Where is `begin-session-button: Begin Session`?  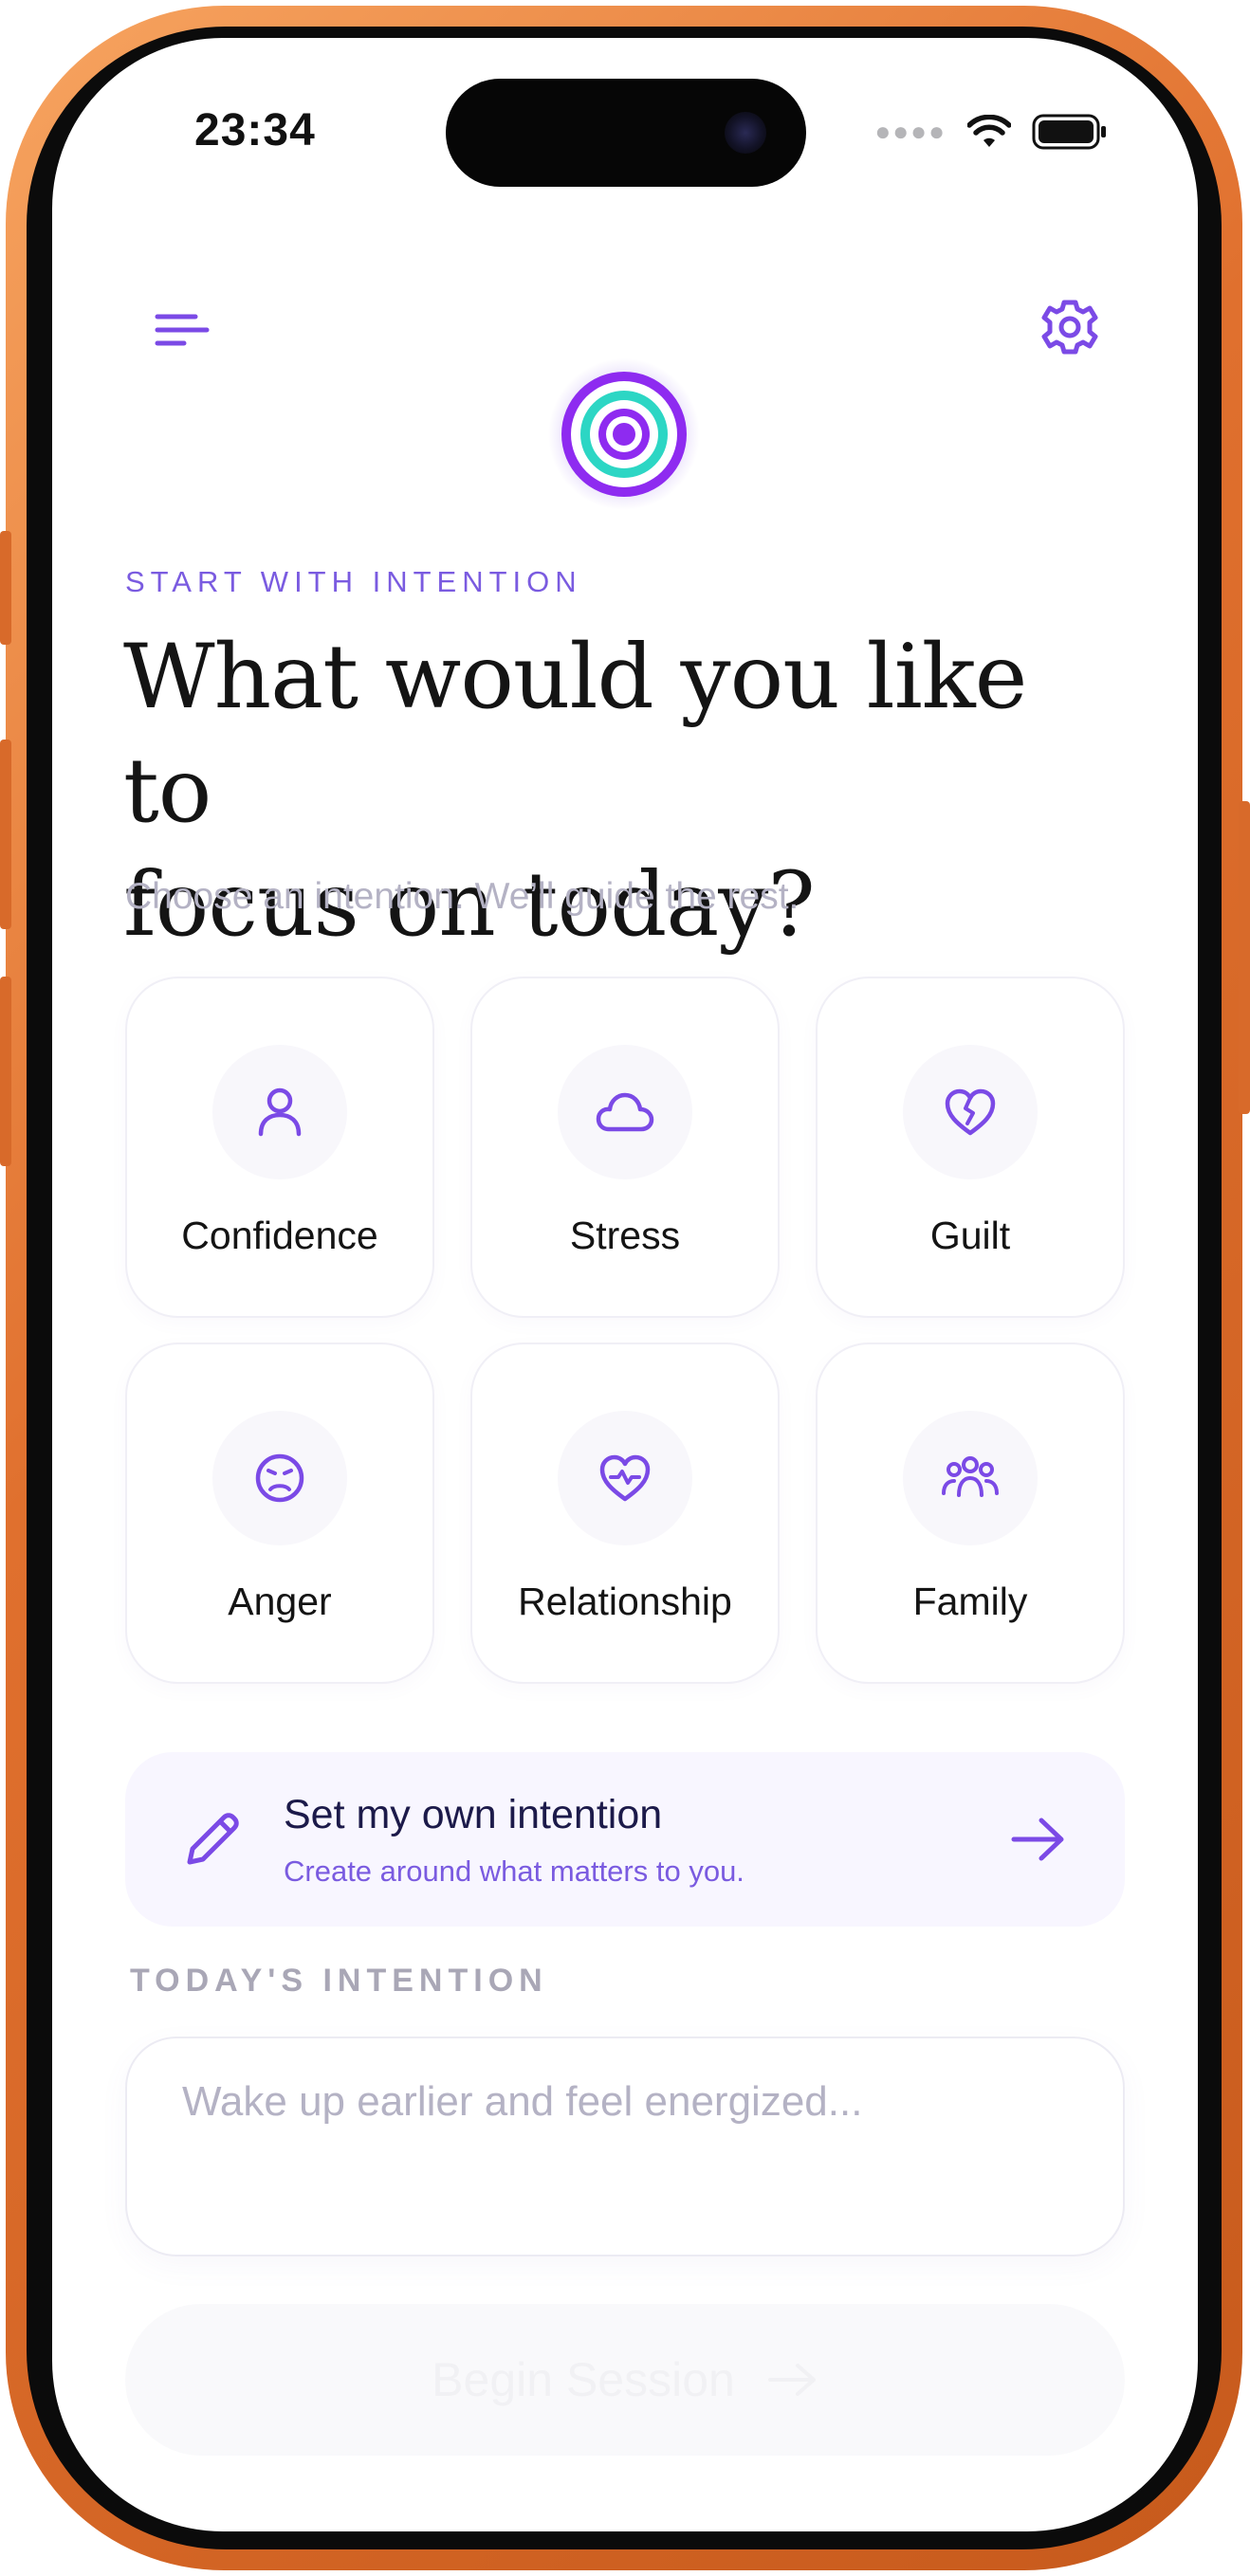 begin-session-button: Begin Session is located at coordinates (625, 2380).